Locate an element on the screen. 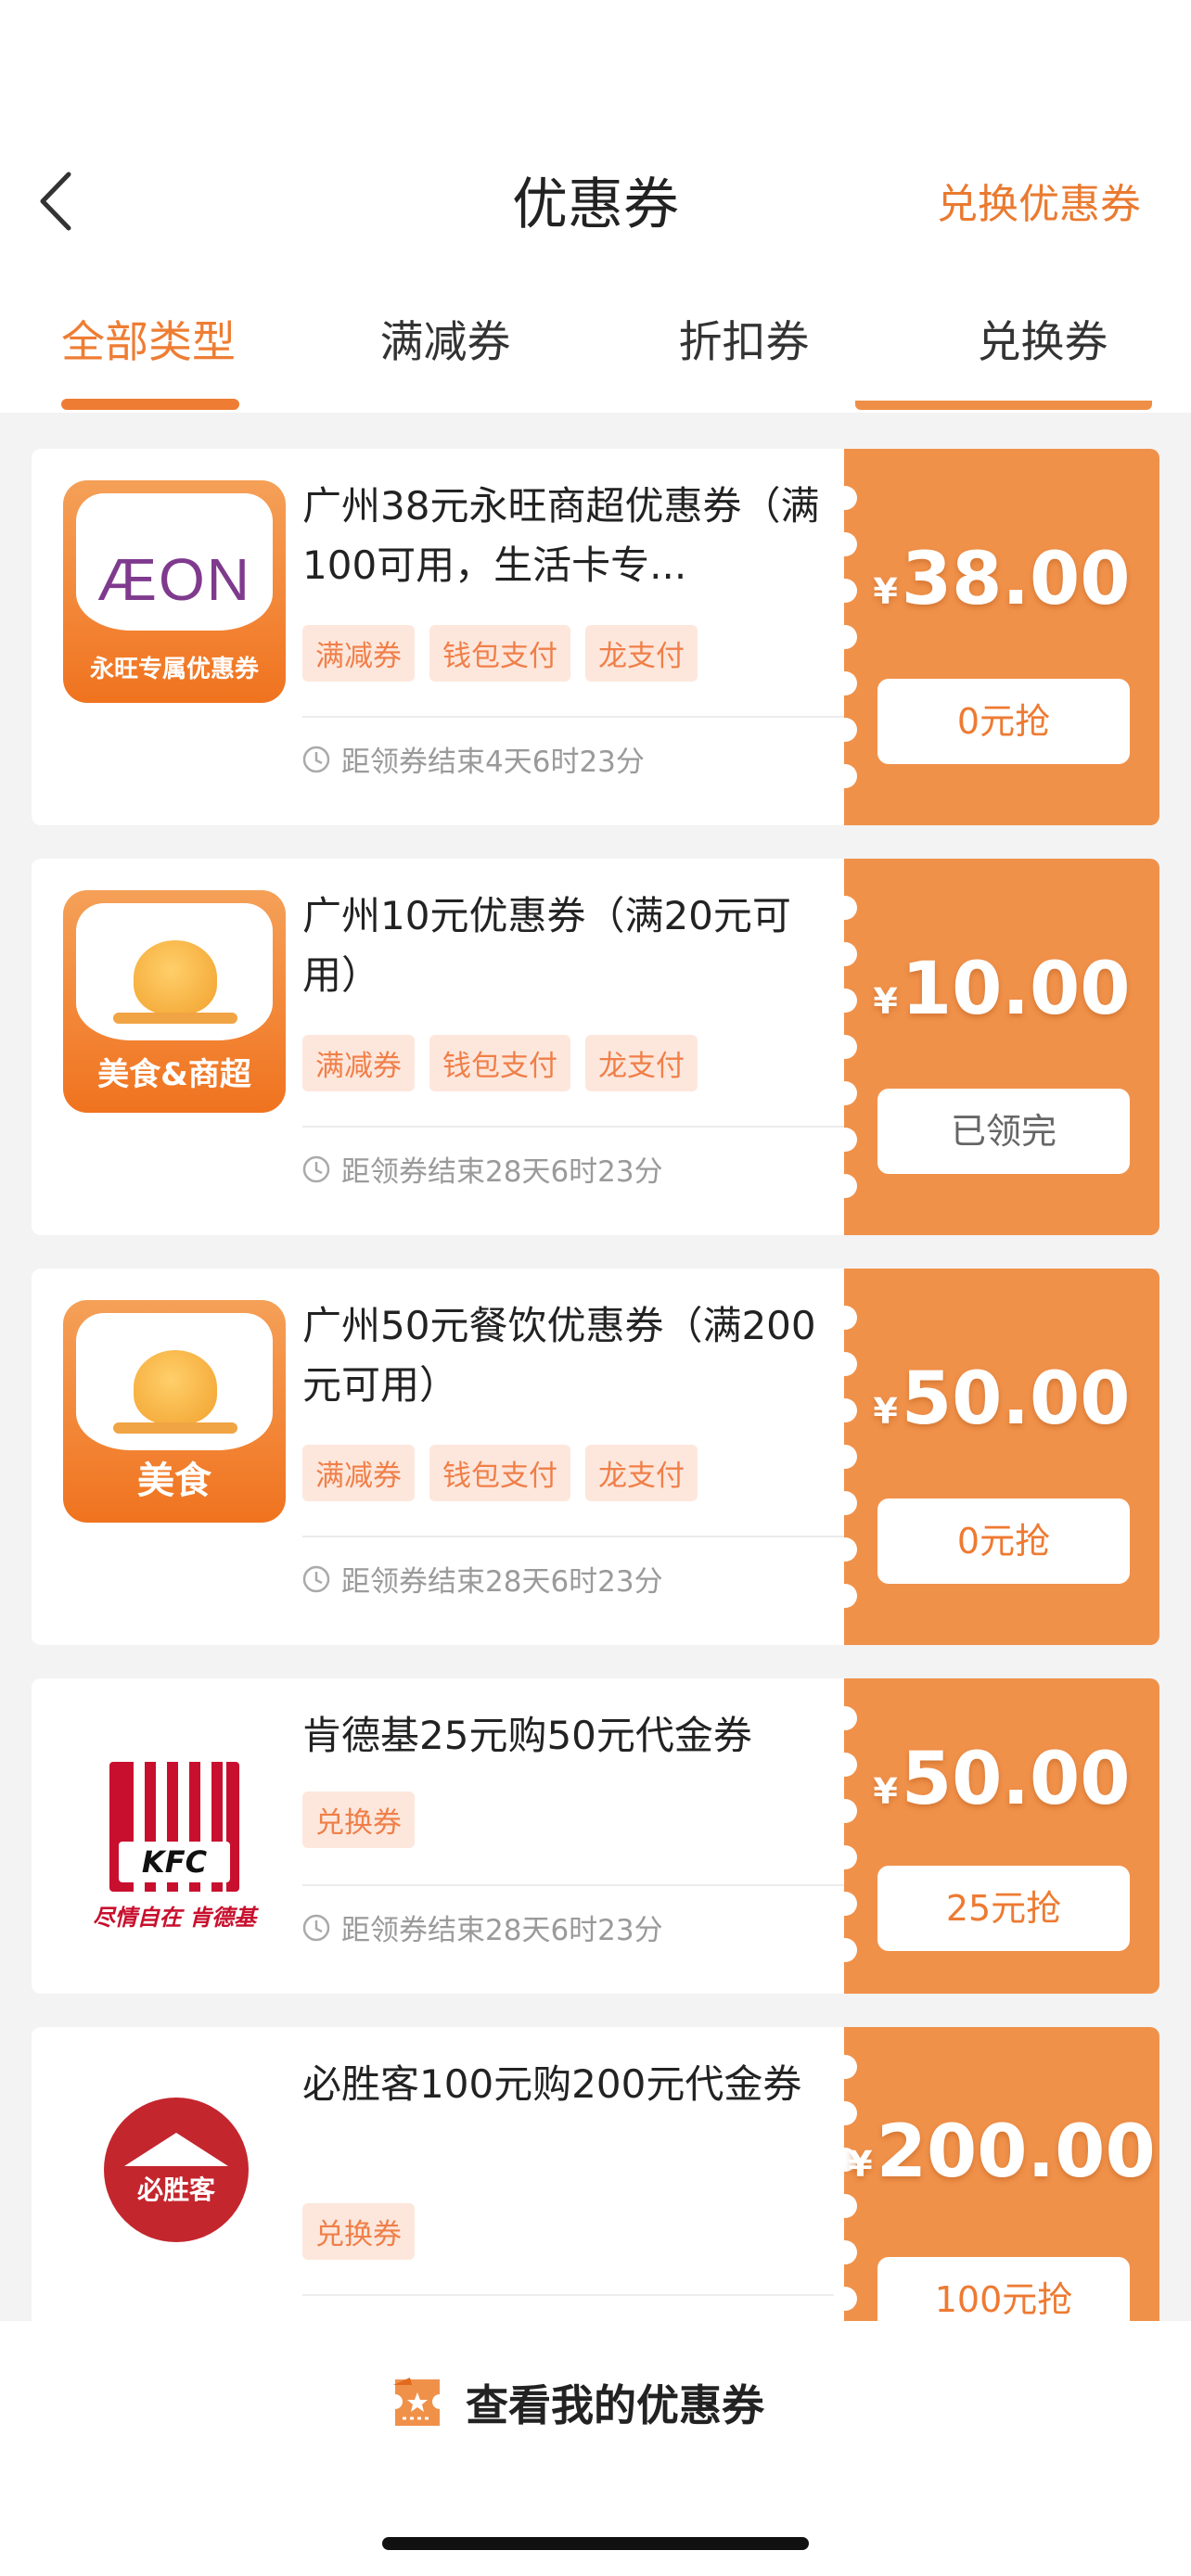 Image resolution: width=1191 pixels, height=2576 pixels. tab-discount-threshold: 满减券 is located at coordinates (445, 338).